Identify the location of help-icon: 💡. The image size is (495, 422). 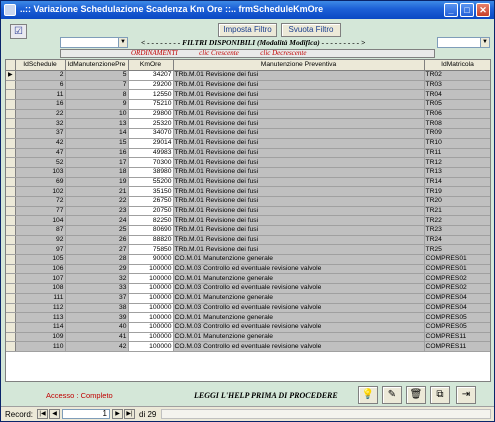
(368, 395).